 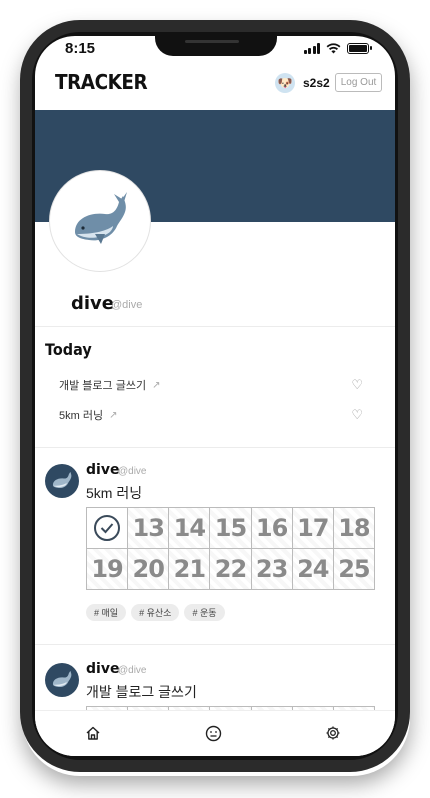 What do you see at coordinates (92, 303) in the screenshot?
I see `profile-name: dive` at bounding box center [92, 303].